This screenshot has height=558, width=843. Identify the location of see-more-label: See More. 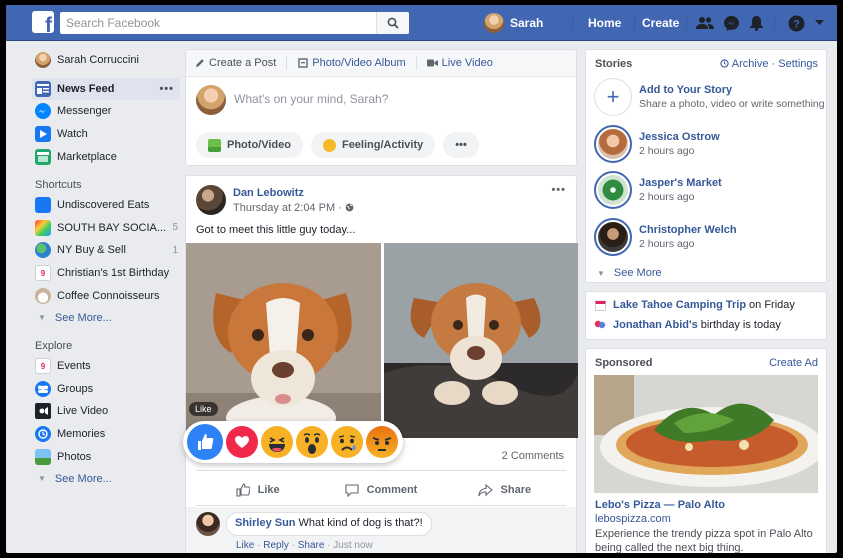
(637, 273).